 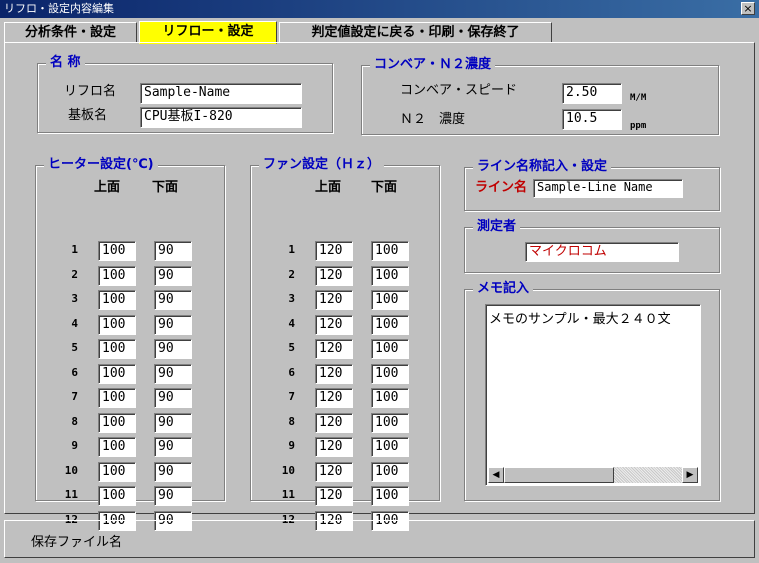 What do you see at coordinates (288, 470) in the screenshot?
I see `fan_group-row-number: 10` at bounding box center [288, 470].